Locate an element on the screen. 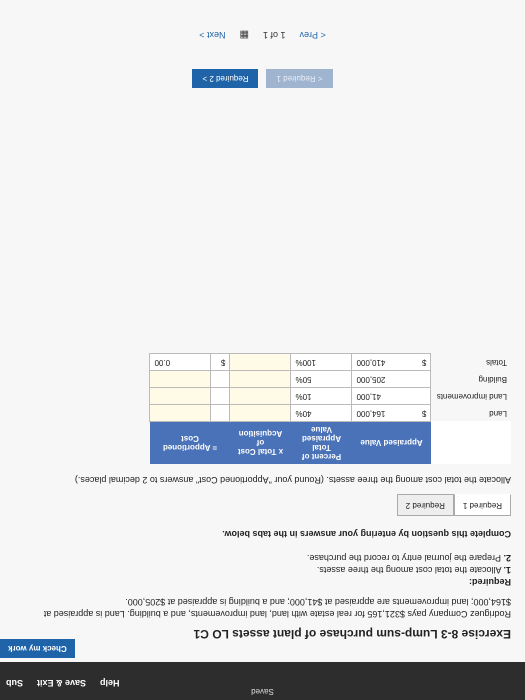  question-pager: < Prev 1 of 1 ▦ Next > is located at coordinates (262, 34).